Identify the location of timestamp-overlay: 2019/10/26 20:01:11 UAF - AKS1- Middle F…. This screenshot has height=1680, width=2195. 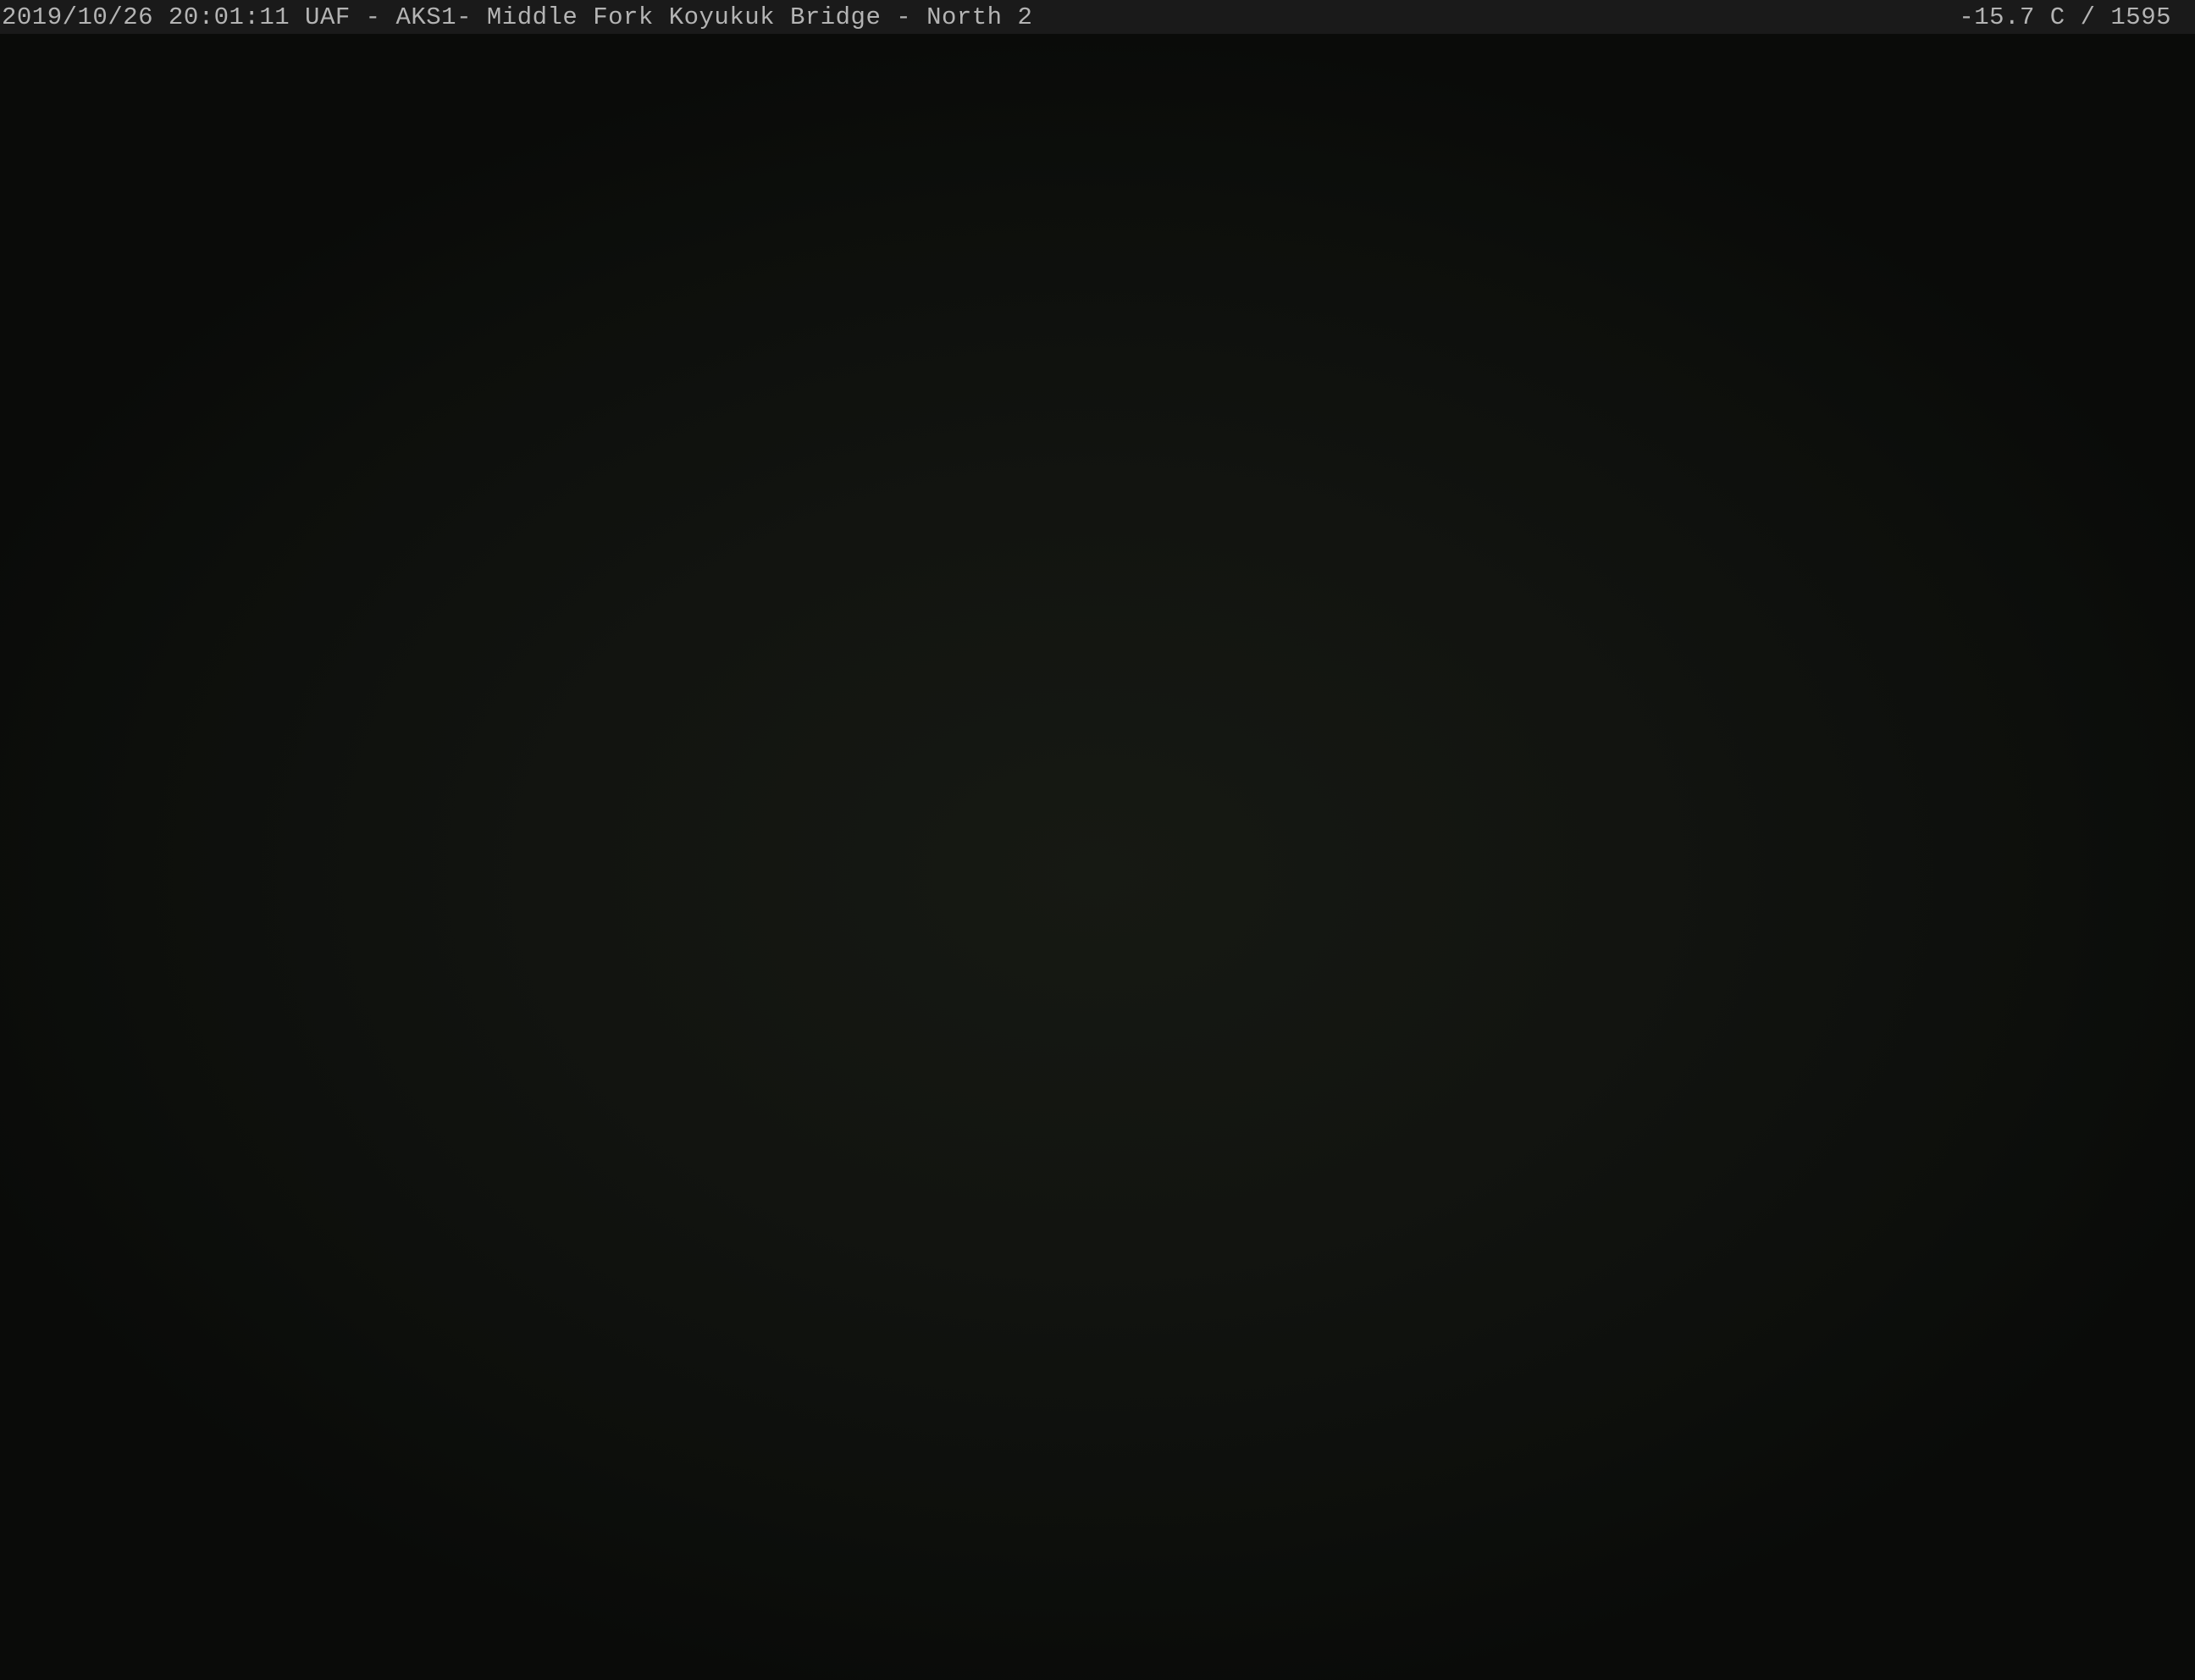
(1097, 17).